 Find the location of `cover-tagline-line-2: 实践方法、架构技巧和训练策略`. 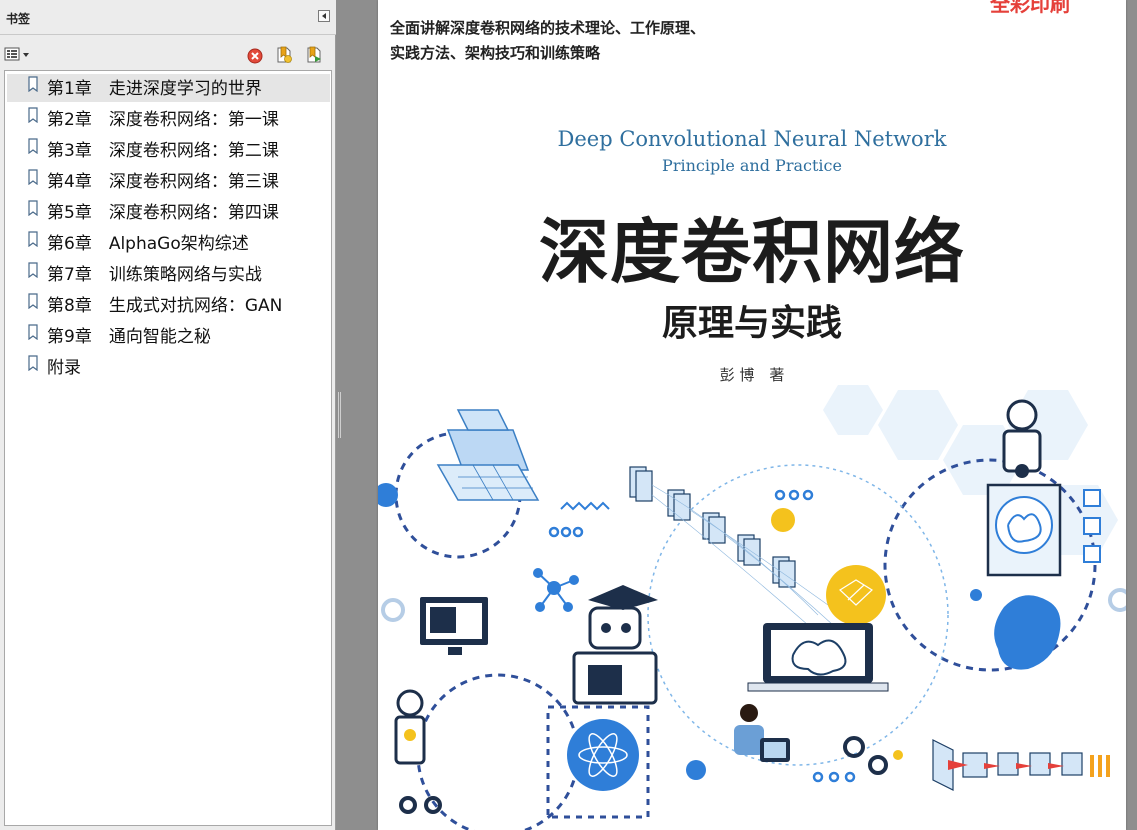

cover-tagline-line-2: 实践方法、架构技巧和训练策略 is located at coordinates (495, 53).